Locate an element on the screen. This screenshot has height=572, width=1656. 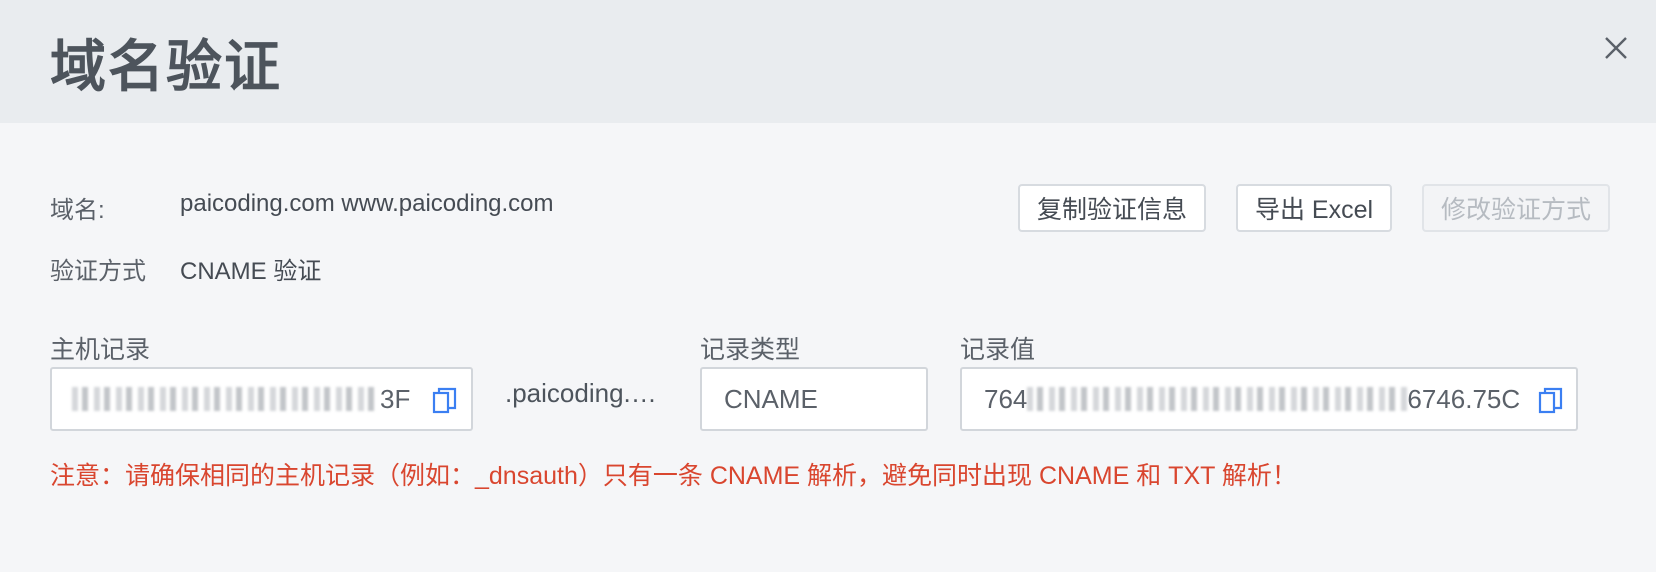
record-value-field: 764 6746.75C is located at coordinates (1269, 399).